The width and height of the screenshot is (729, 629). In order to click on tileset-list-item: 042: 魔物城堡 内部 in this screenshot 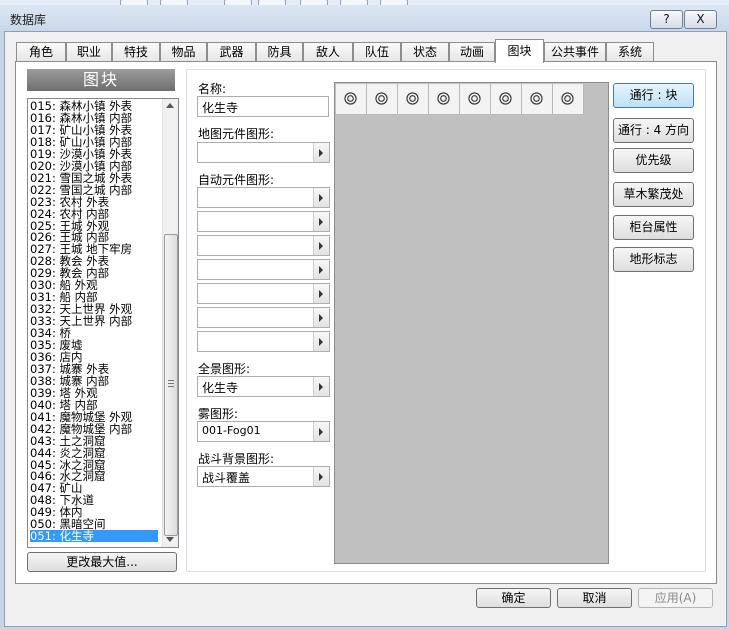, I will do `click(81, 429)`.